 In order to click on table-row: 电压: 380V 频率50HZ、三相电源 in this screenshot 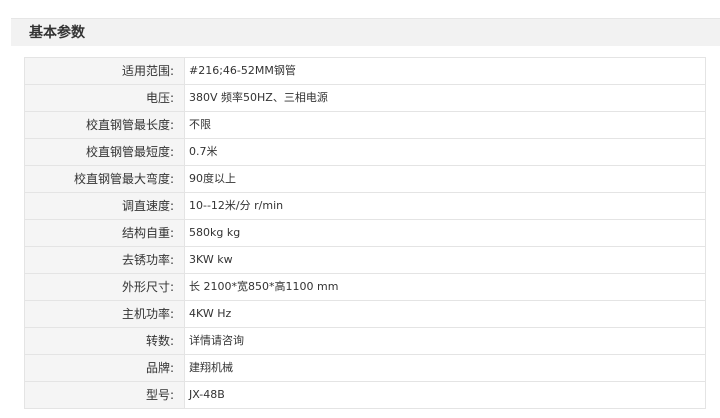, I will do `click(365, 98)`.